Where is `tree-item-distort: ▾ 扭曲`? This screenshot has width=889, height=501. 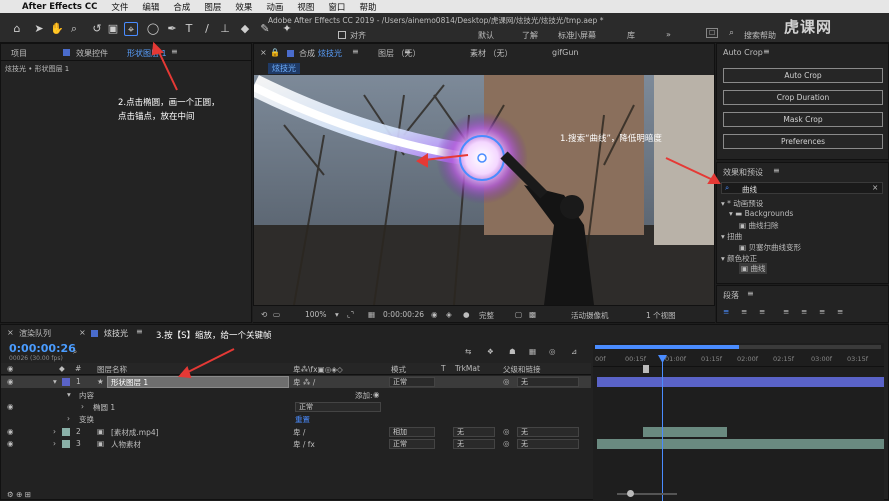
tree-item-distort: ▾ 扭曲 is located at coordinates (731, 236).